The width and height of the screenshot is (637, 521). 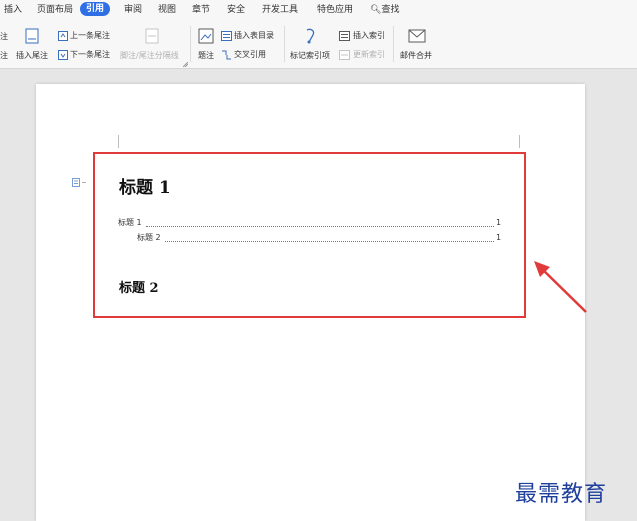 I want to click on prev-endnote-label: 上一条尾注, so click(x=90, y=35).